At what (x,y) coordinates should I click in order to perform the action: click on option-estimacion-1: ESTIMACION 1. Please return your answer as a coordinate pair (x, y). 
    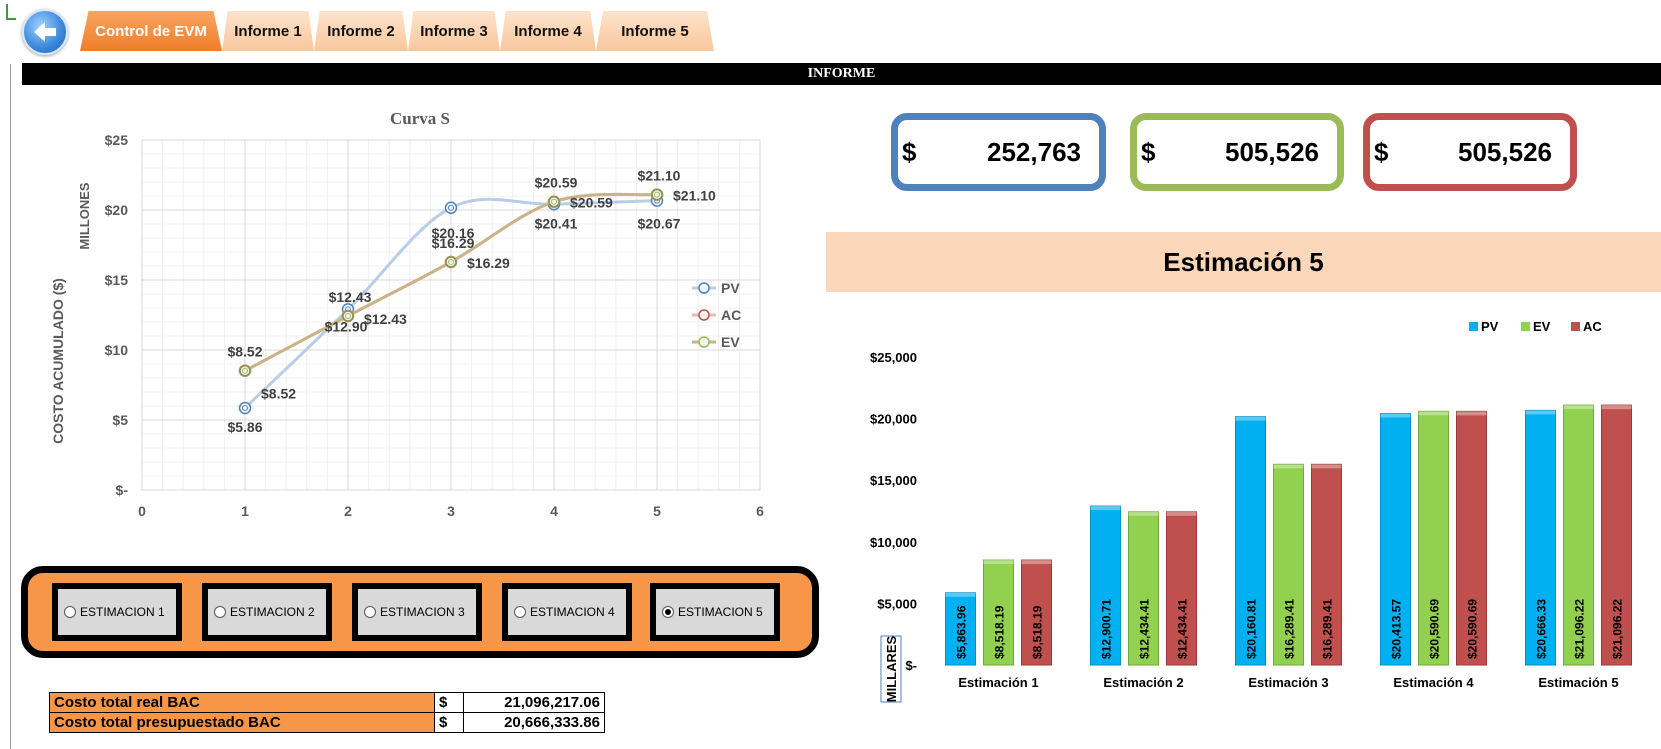
    Looking at the image, I should click on (117, 612).